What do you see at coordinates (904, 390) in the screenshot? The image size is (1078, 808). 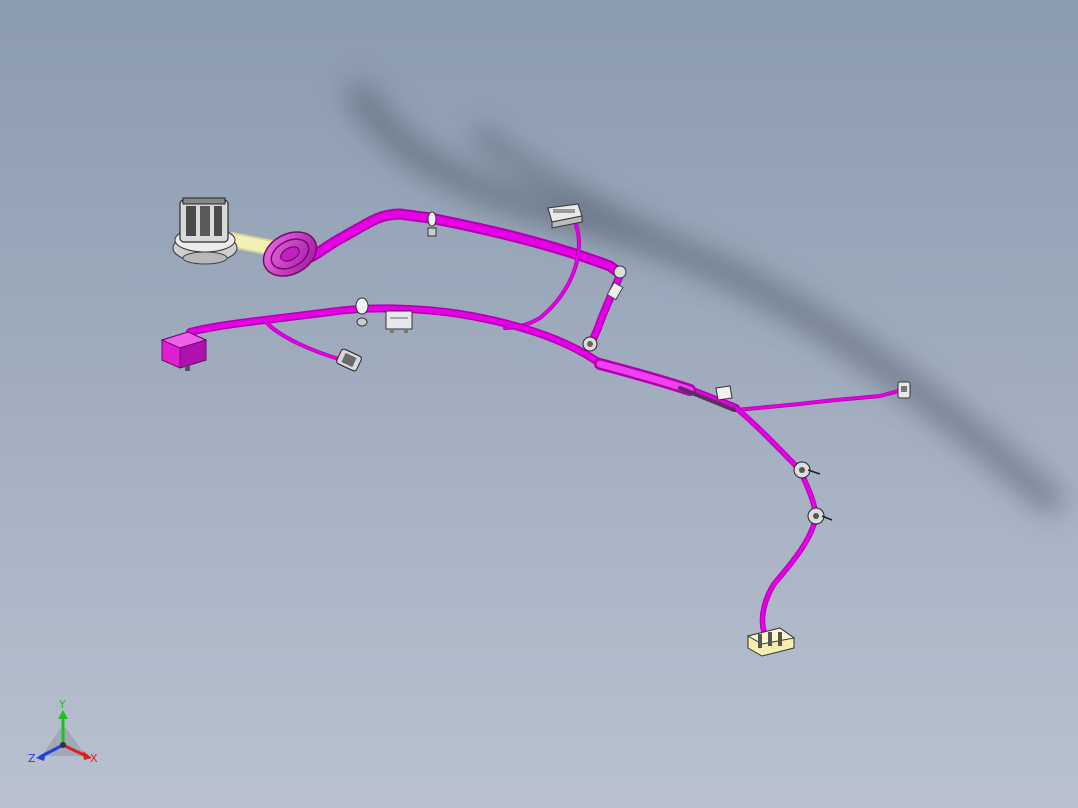 I see `branch-end-connector` at bounding box center [904, 390].